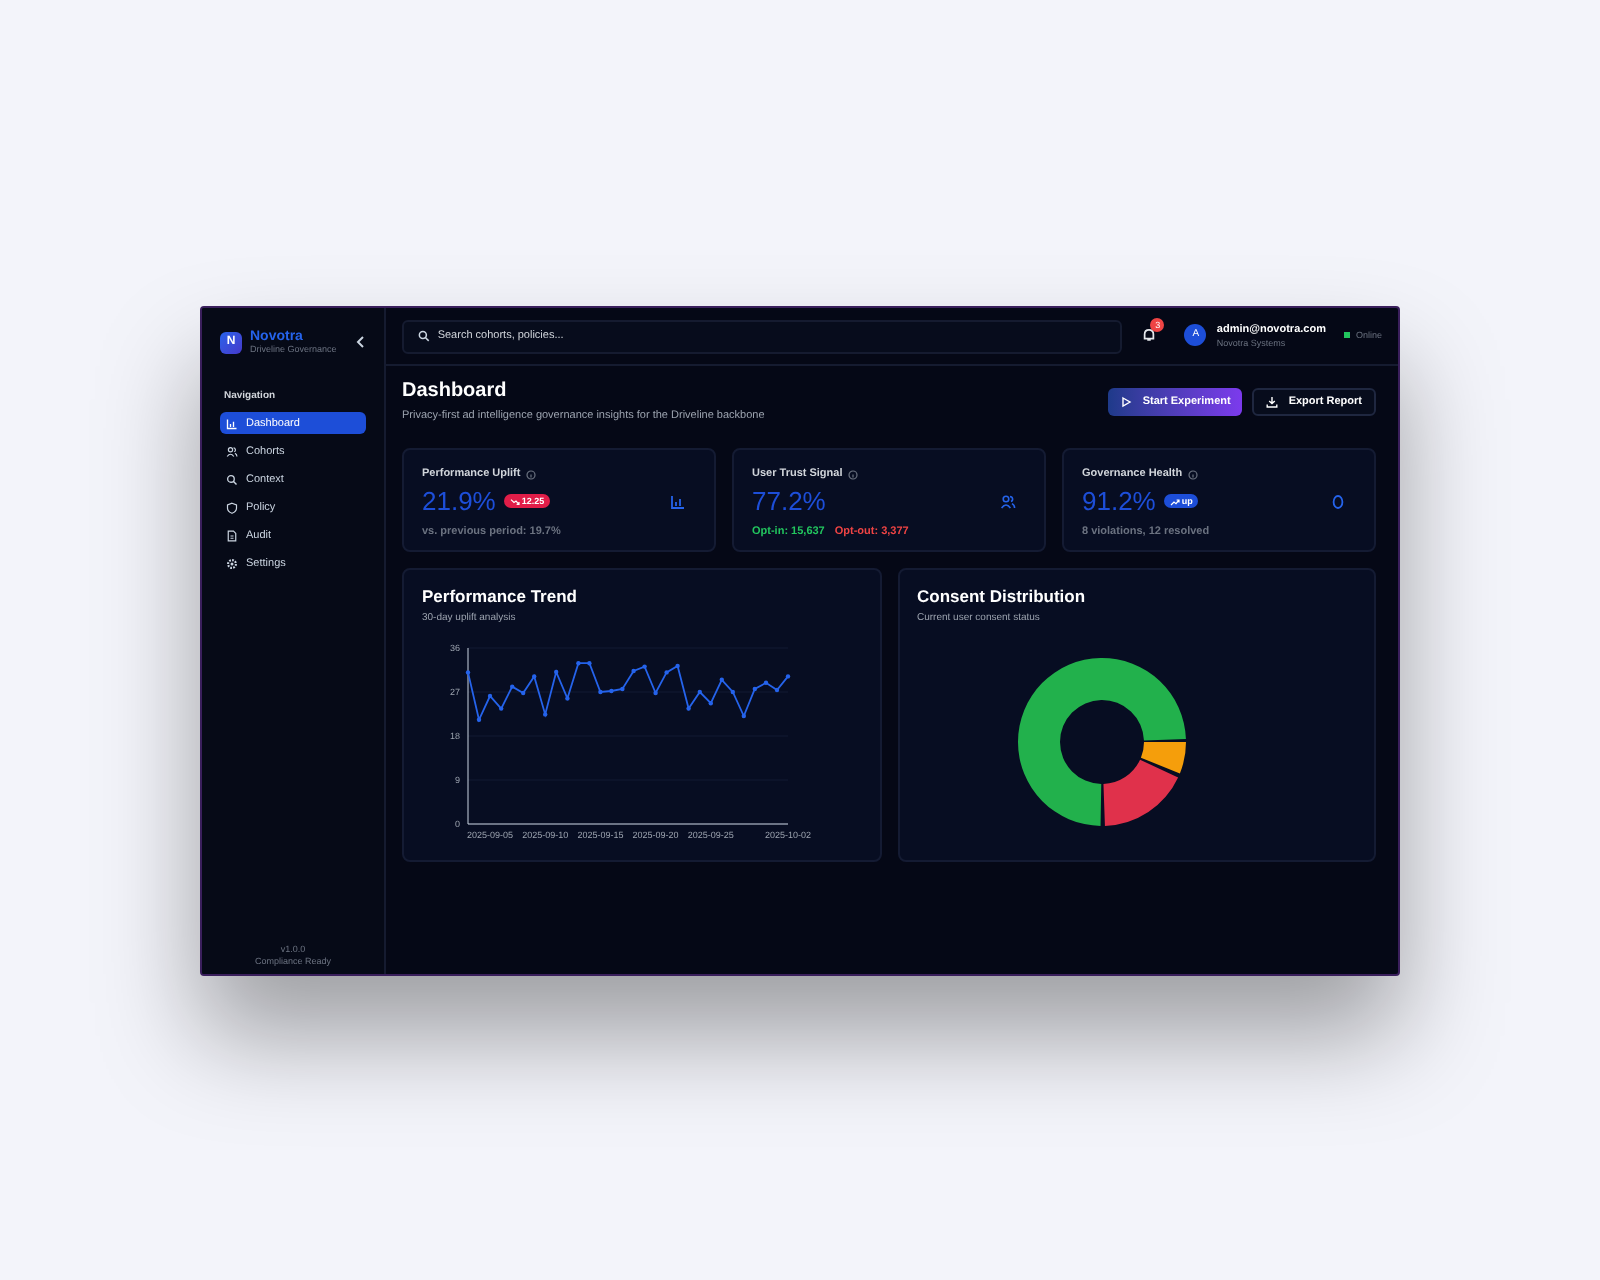 The image size is (1600, 1280). What do you see at coordinates (1126, 402) in the screenshot?
I see `play-icon` at bounding box center [1126, 402].